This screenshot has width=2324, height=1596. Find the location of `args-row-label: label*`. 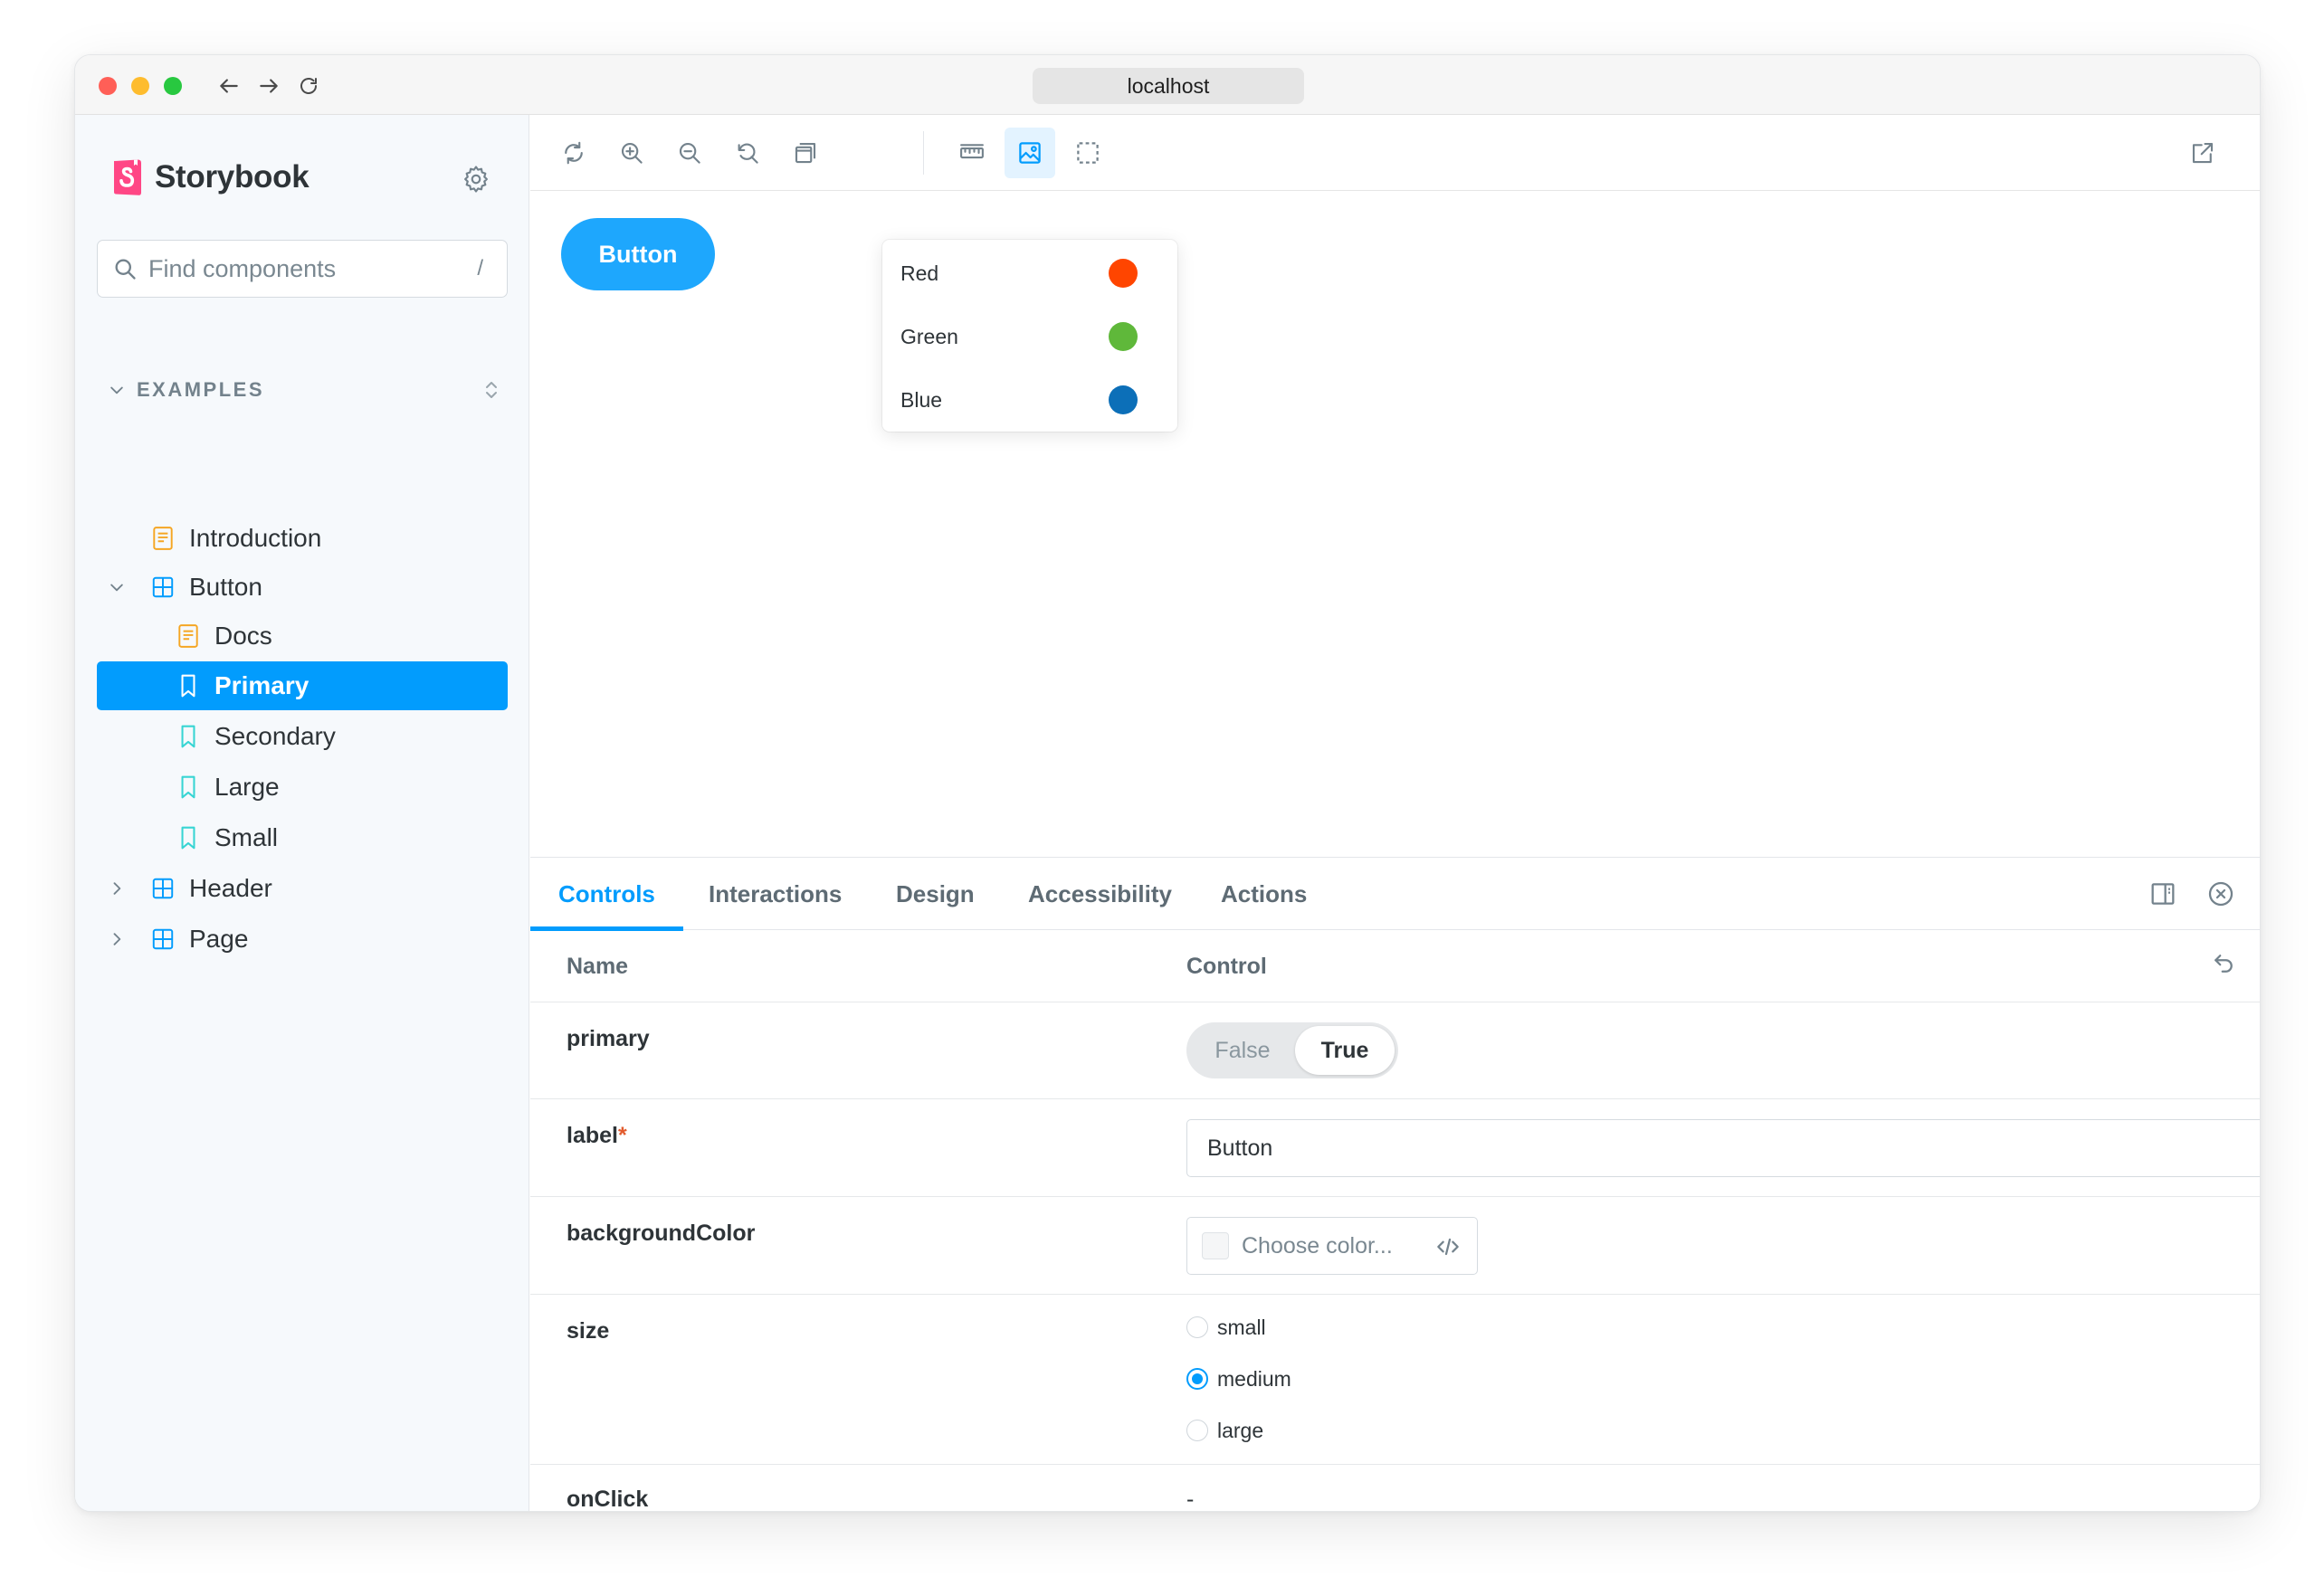

args-row-label: label* is located at coordinates (1395, 1148).